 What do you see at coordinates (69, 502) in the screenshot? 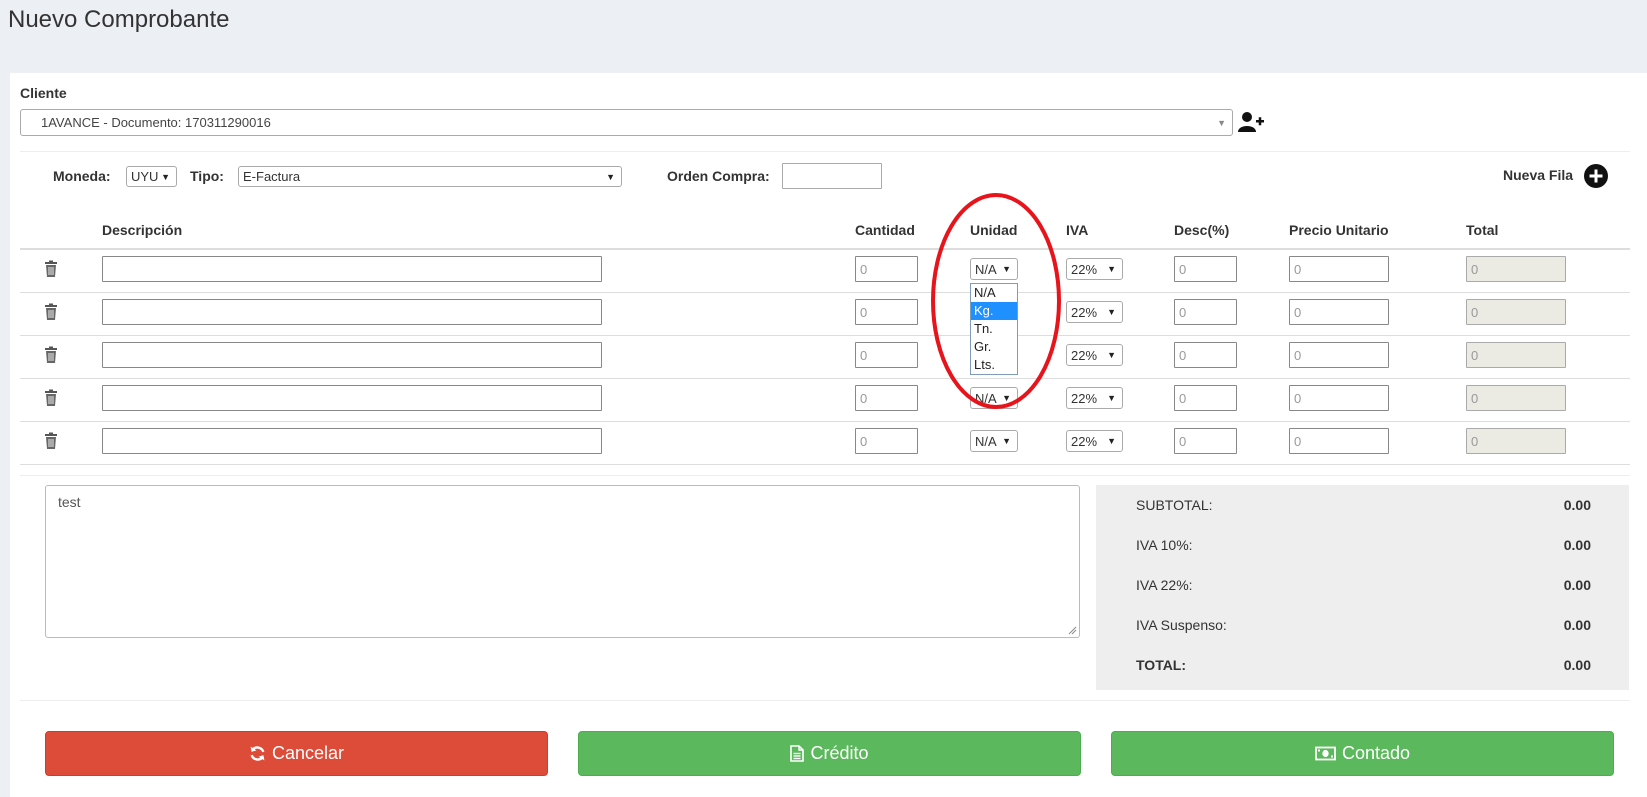
I see `notes-text: test` at bounding box center [69, 502].